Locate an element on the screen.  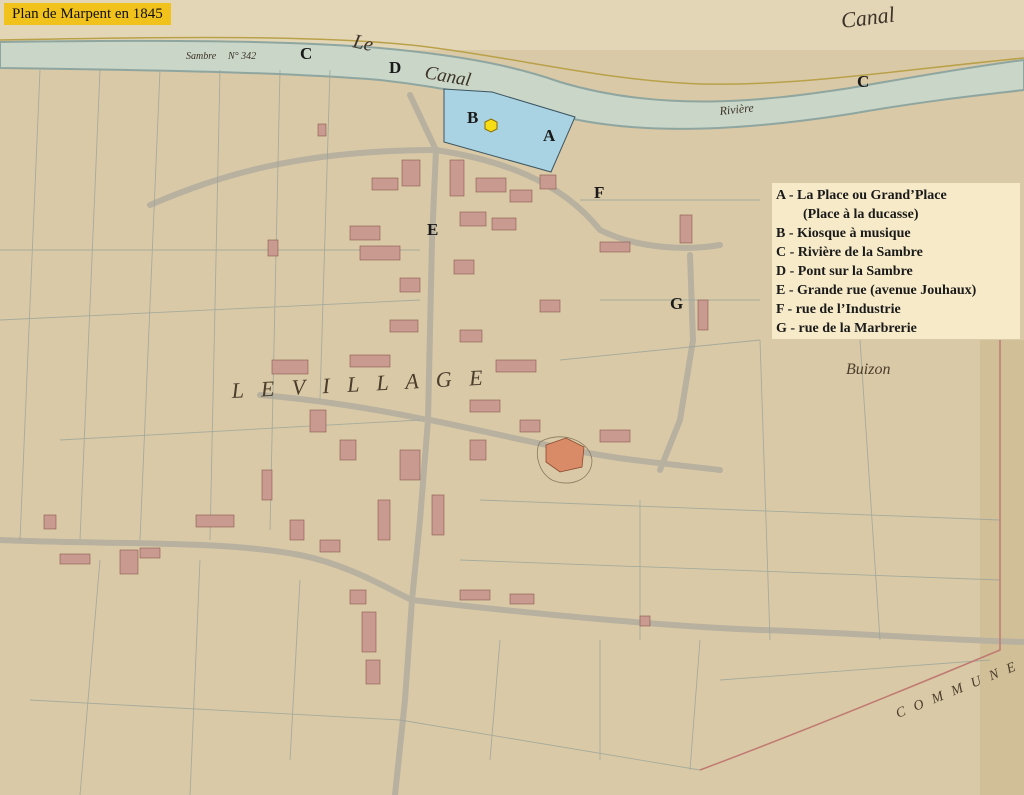
marker-d: D is located at coordinates (395, 67).